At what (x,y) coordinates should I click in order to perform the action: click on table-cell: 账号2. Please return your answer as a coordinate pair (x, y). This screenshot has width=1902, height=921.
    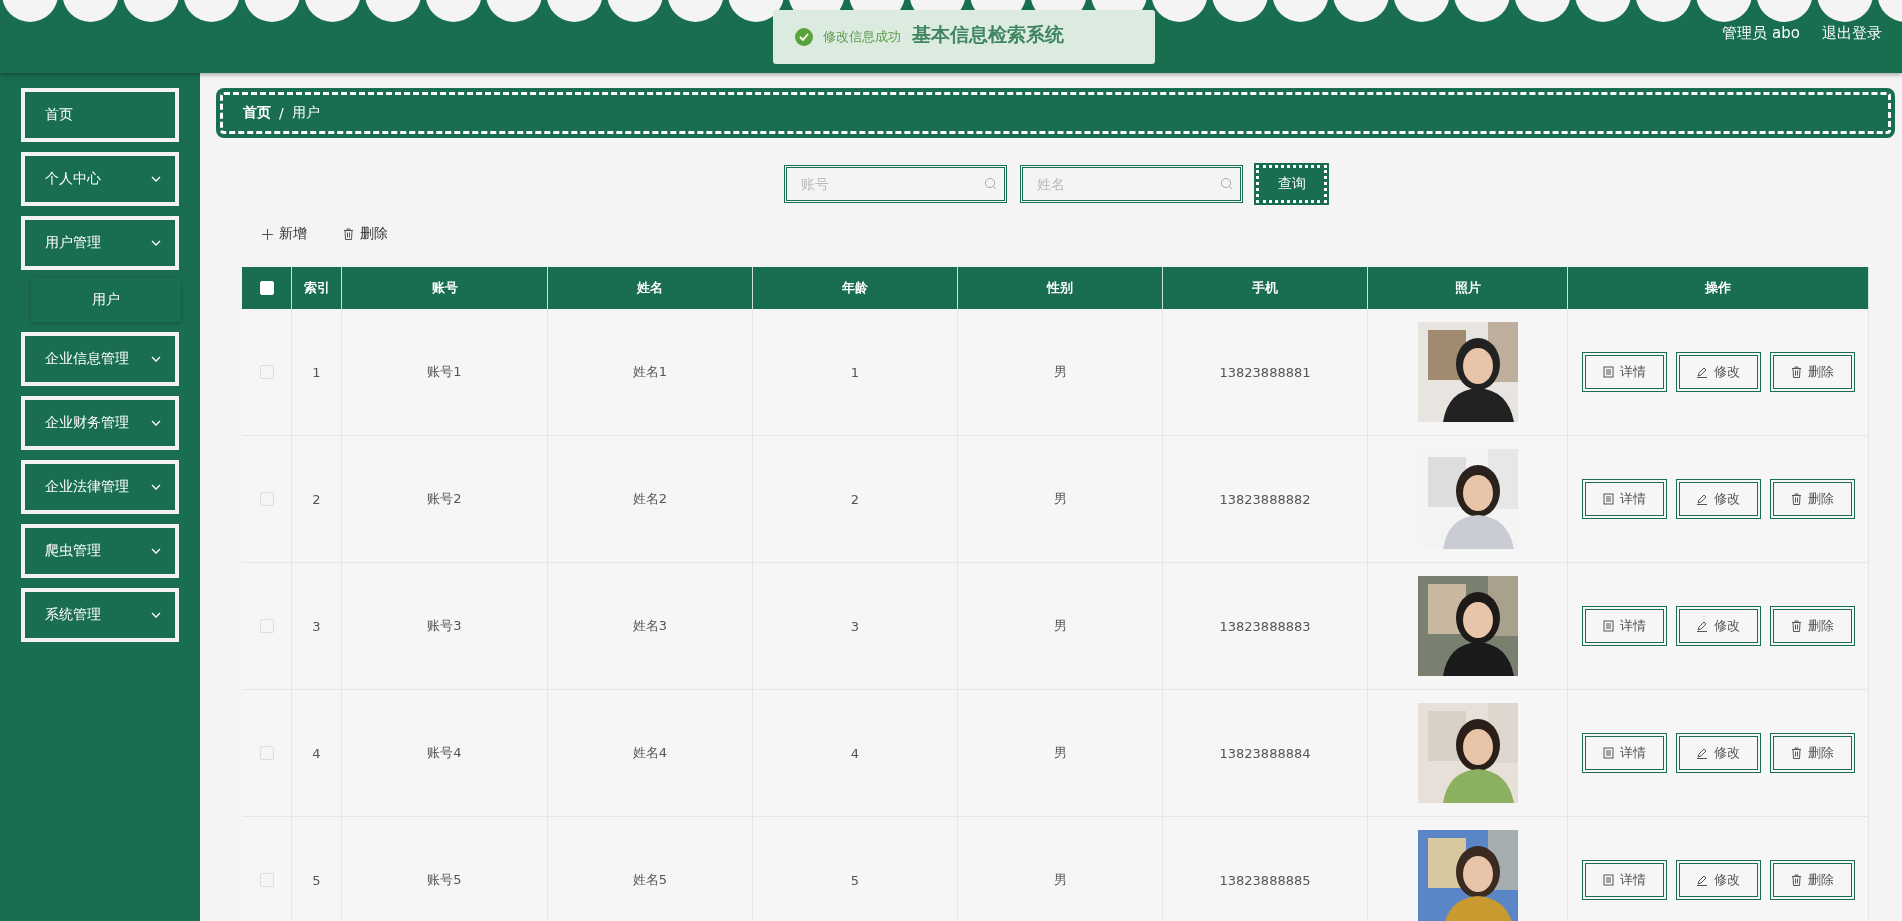
    Looking at the image, I should click on (444, 499).